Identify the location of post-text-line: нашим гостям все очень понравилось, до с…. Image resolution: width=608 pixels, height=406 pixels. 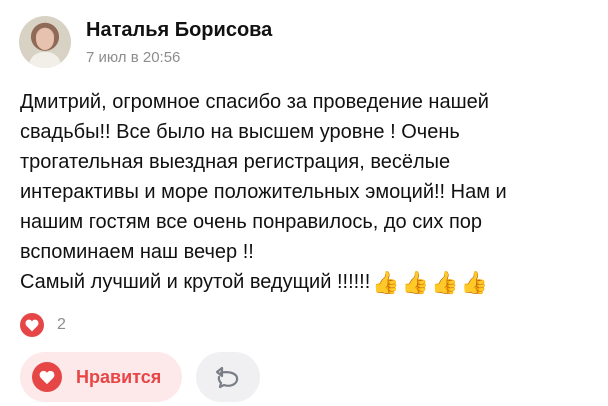
(251, 222).